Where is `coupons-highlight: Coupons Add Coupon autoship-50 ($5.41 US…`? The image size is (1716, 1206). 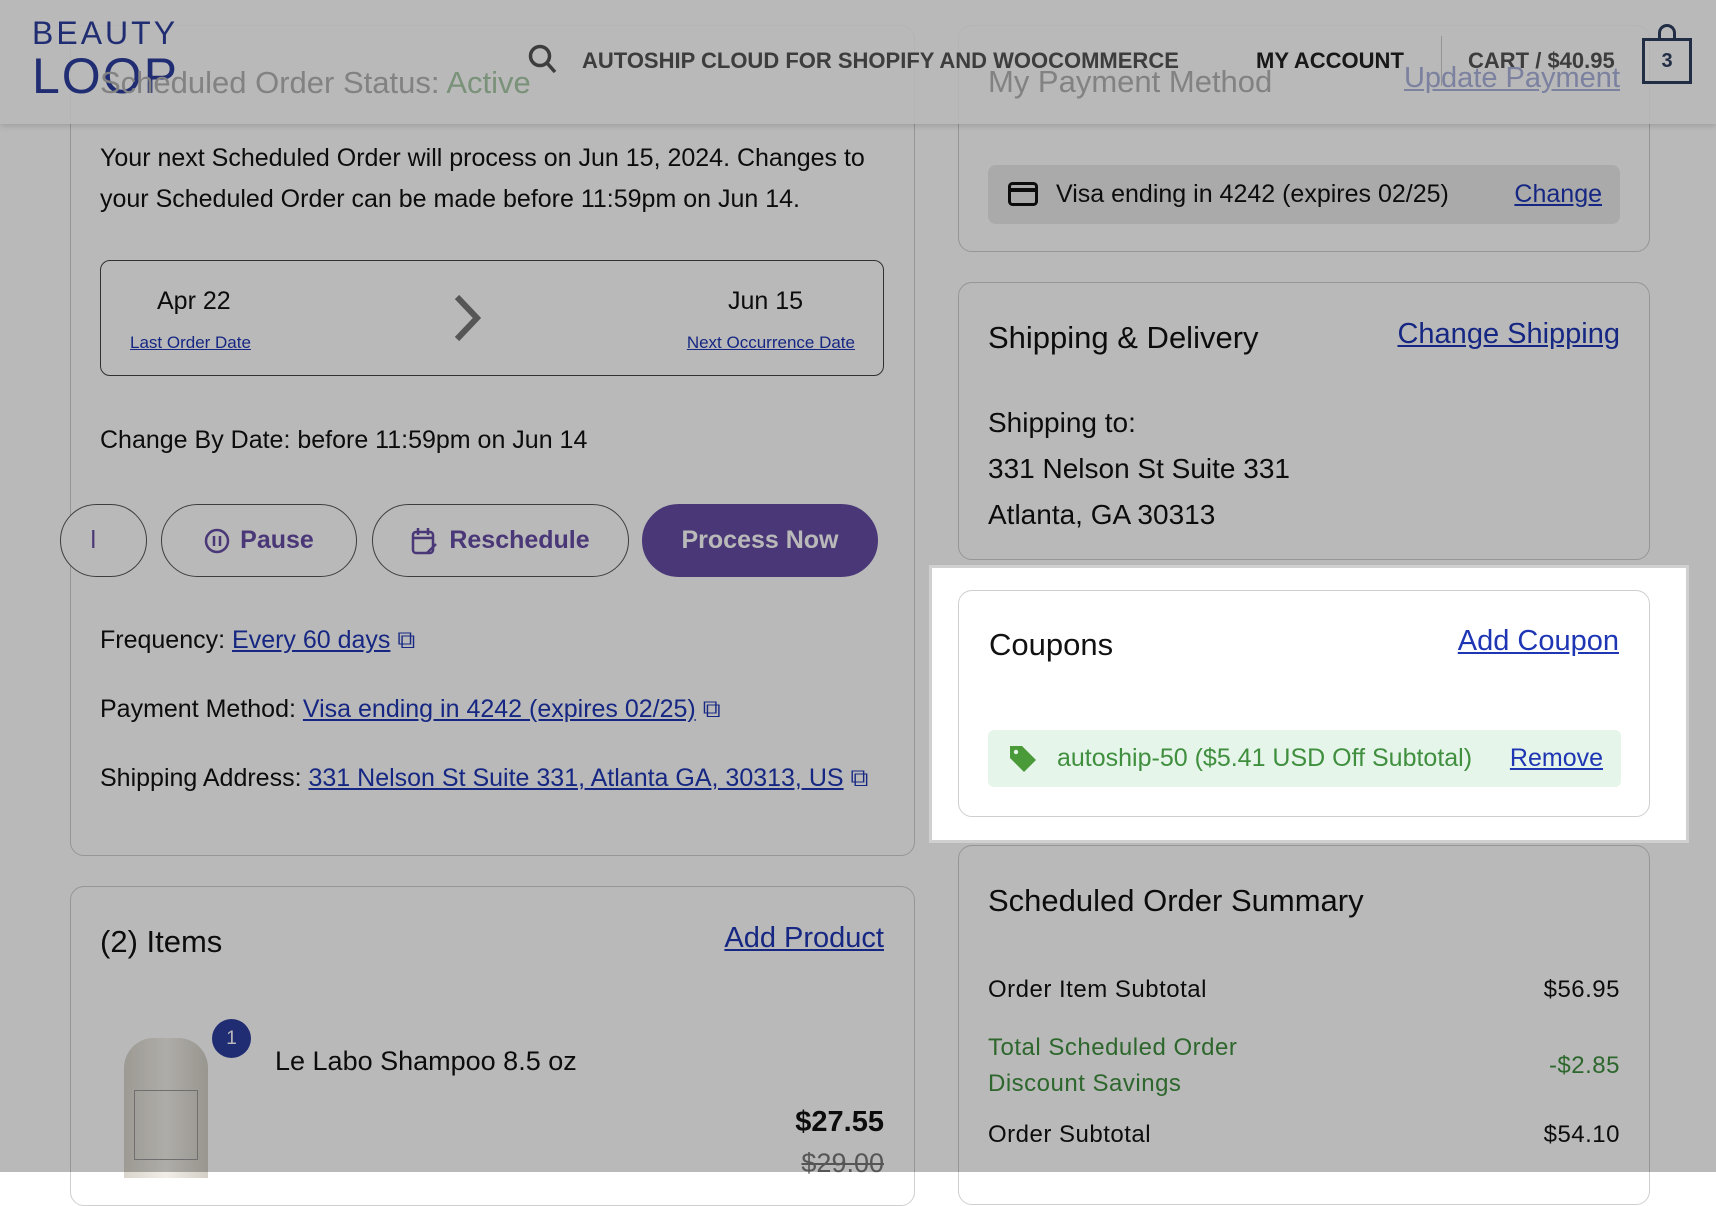
coupons-highlight: Coupons Add Coupon autoship-50 ($5.41 US… is located at coordinates (1309, 704).